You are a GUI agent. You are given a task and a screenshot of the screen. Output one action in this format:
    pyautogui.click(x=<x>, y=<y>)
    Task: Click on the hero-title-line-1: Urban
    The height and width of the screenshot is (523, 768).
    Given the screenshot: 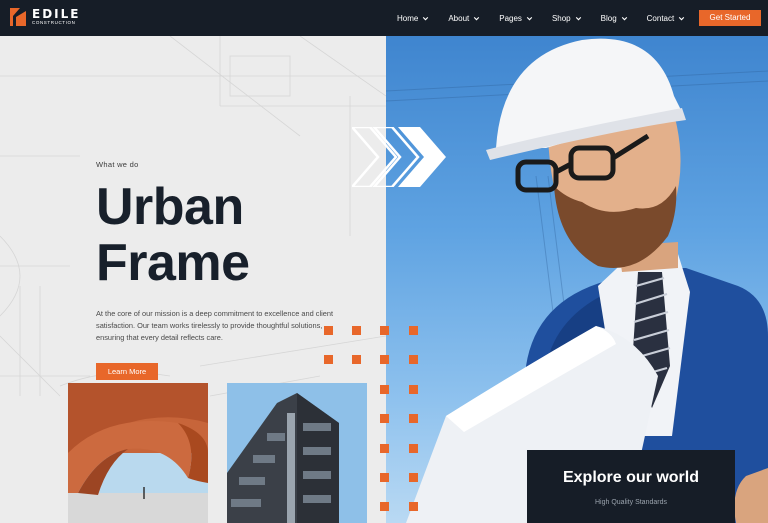 What is the action you would take?
    pyautogui.click(x=170, y=207)
    